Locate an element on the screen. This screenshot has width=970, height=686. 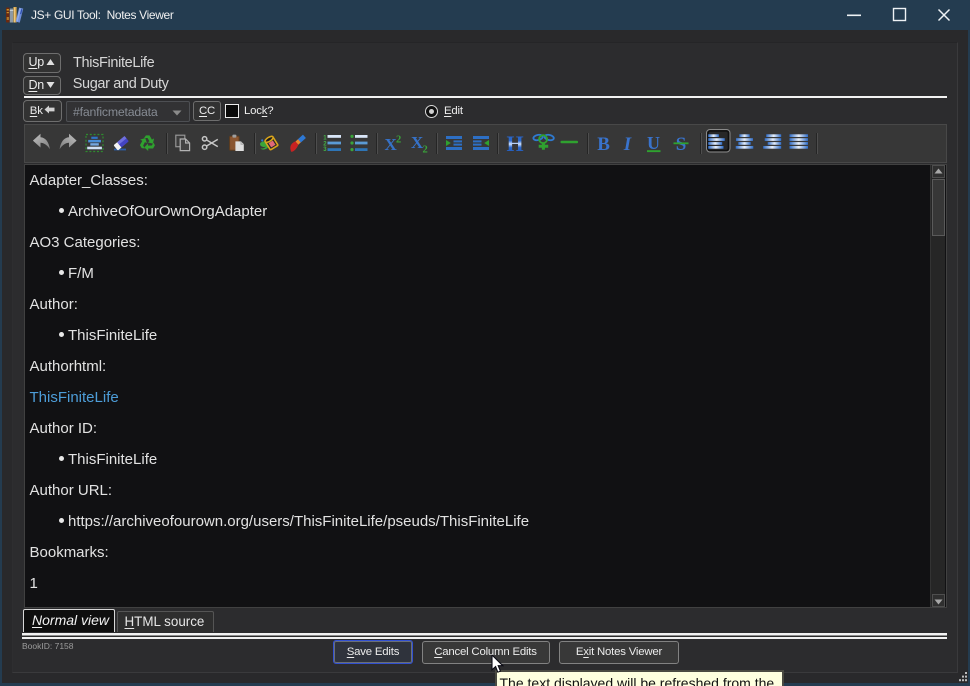
svg-text: B is located at coordinates (603, 144).